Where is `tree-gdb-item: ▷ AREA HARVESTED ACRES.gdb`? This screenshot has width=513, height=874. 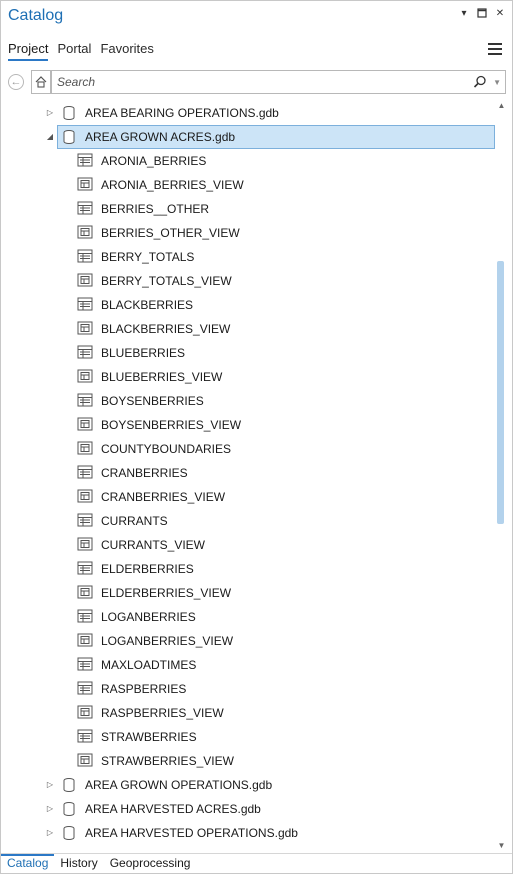 tree-gdb-item: ▷ AREA HARVESTED ACRES.gdb is located at coordinates (248, 809).